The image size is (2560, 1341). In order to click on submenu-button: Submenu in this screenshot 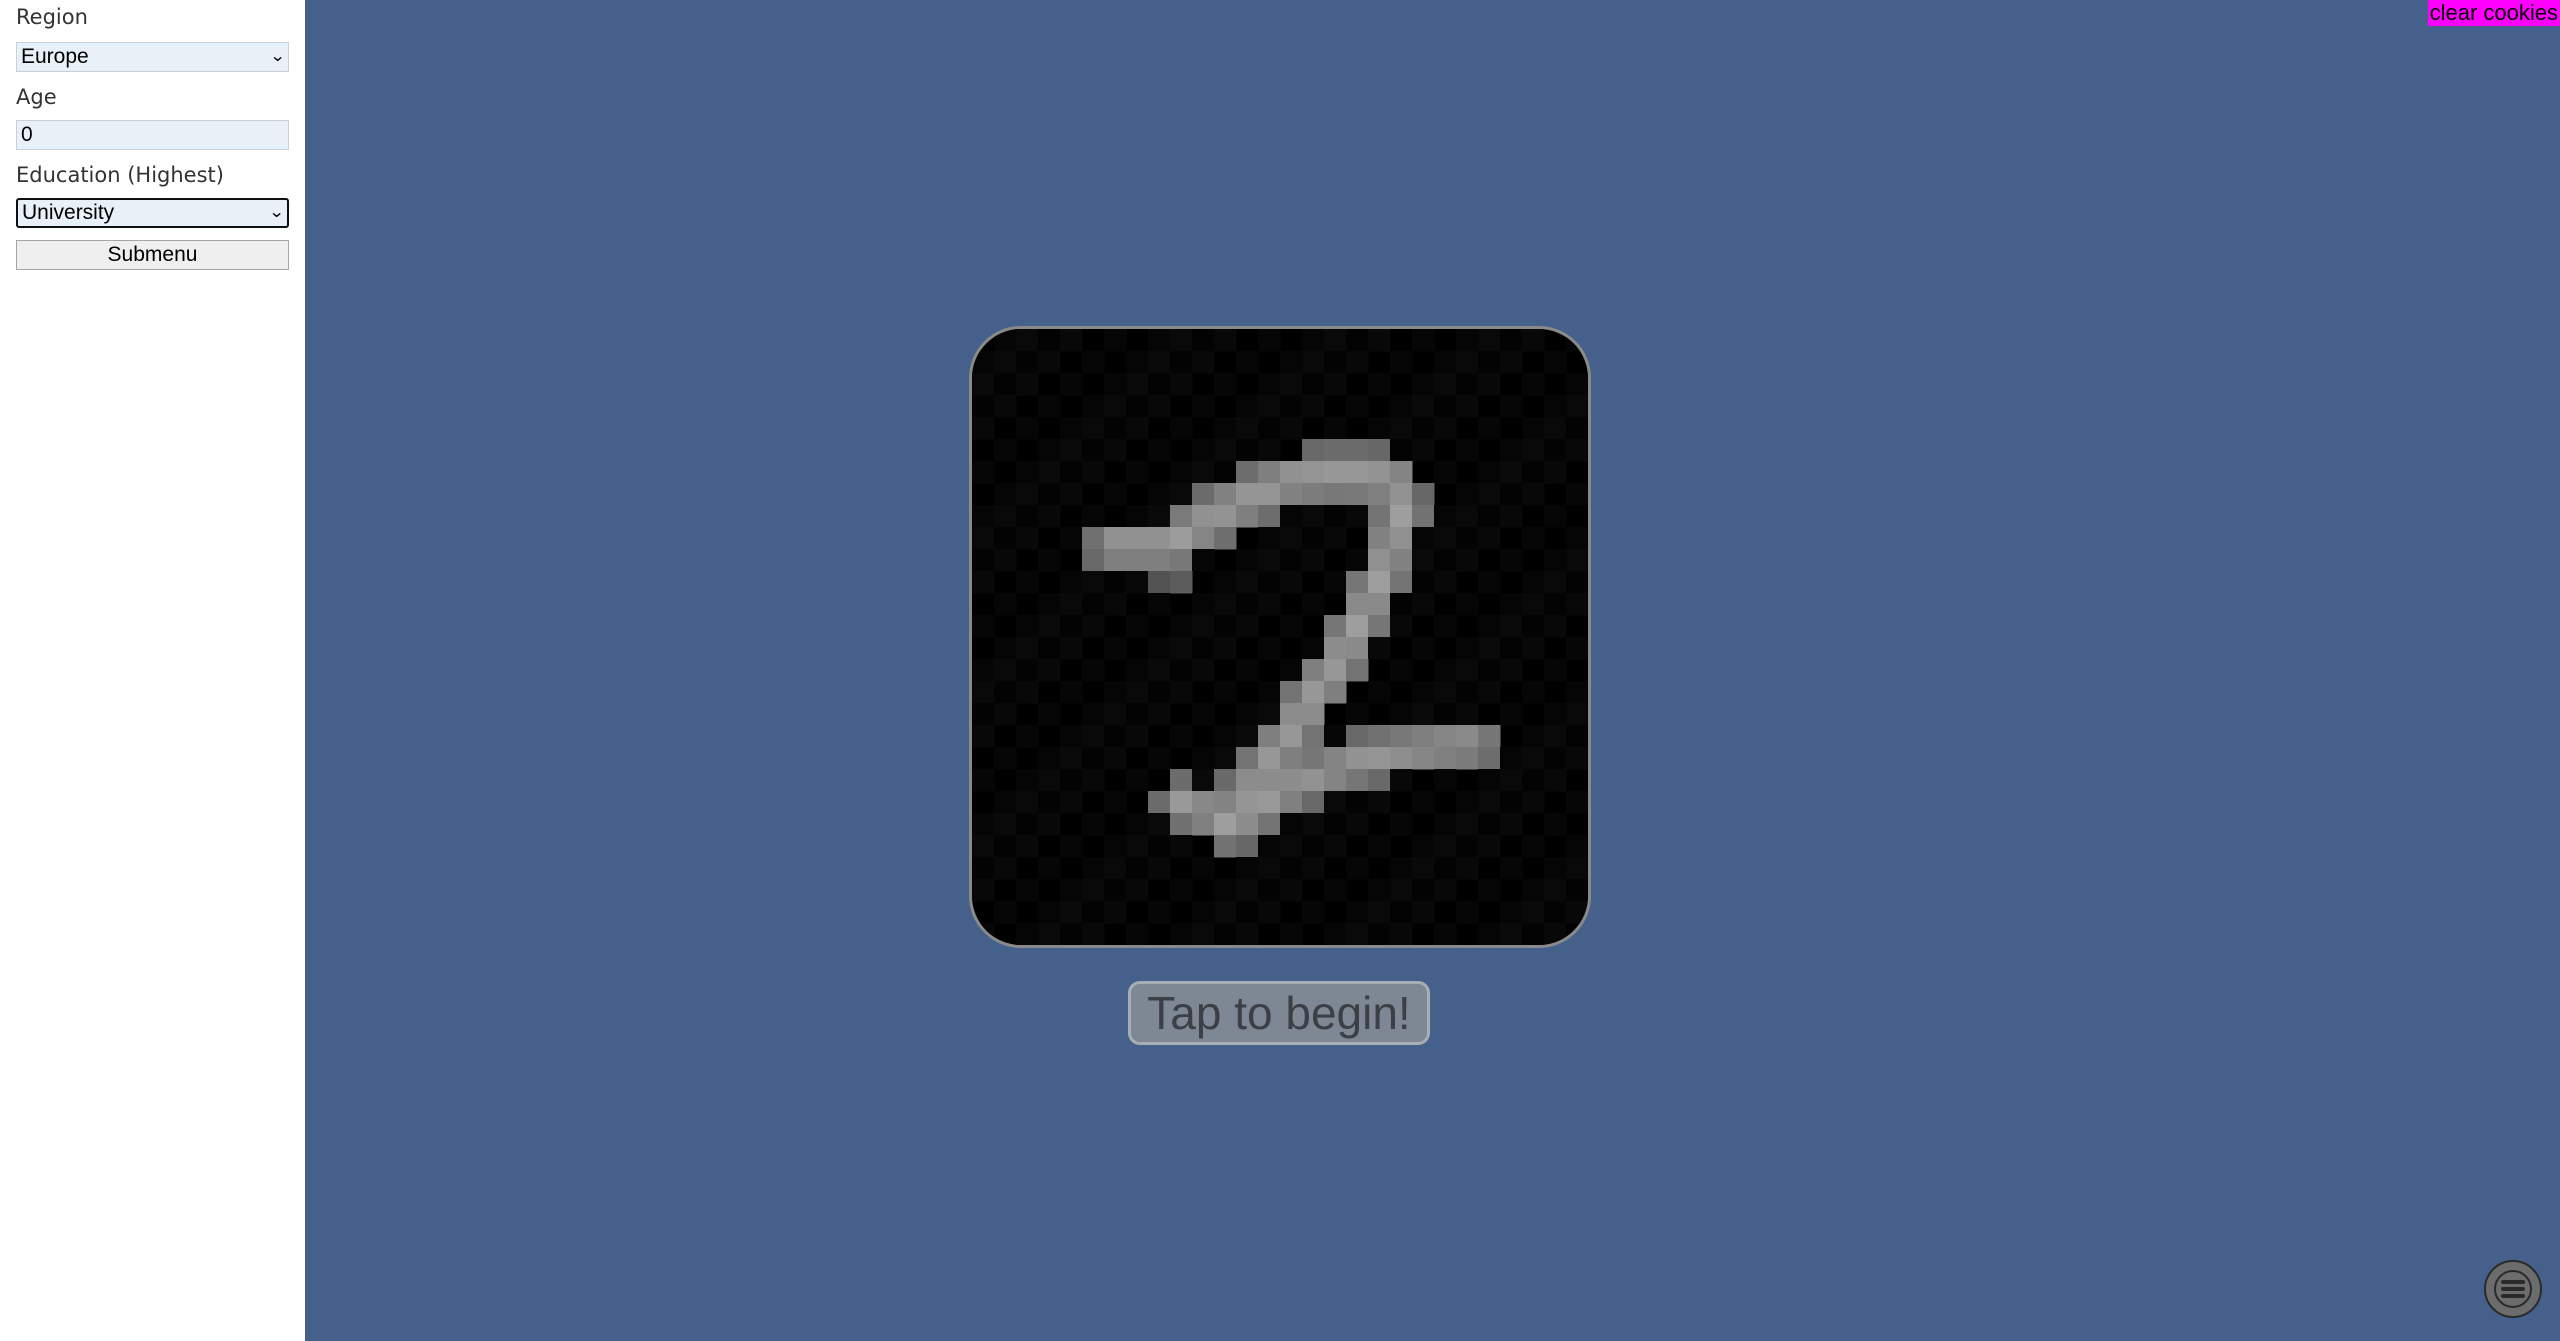, I will do `click(152, 255)`.